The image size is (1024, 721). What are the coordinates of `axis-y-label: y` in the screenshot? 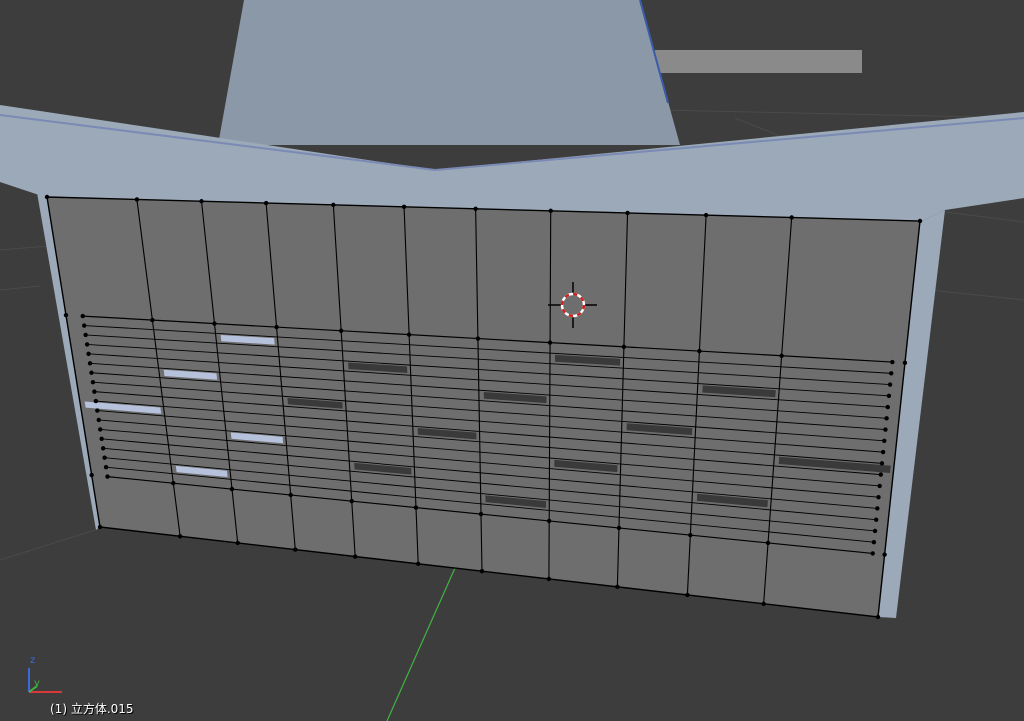 It's located at (37, 683).